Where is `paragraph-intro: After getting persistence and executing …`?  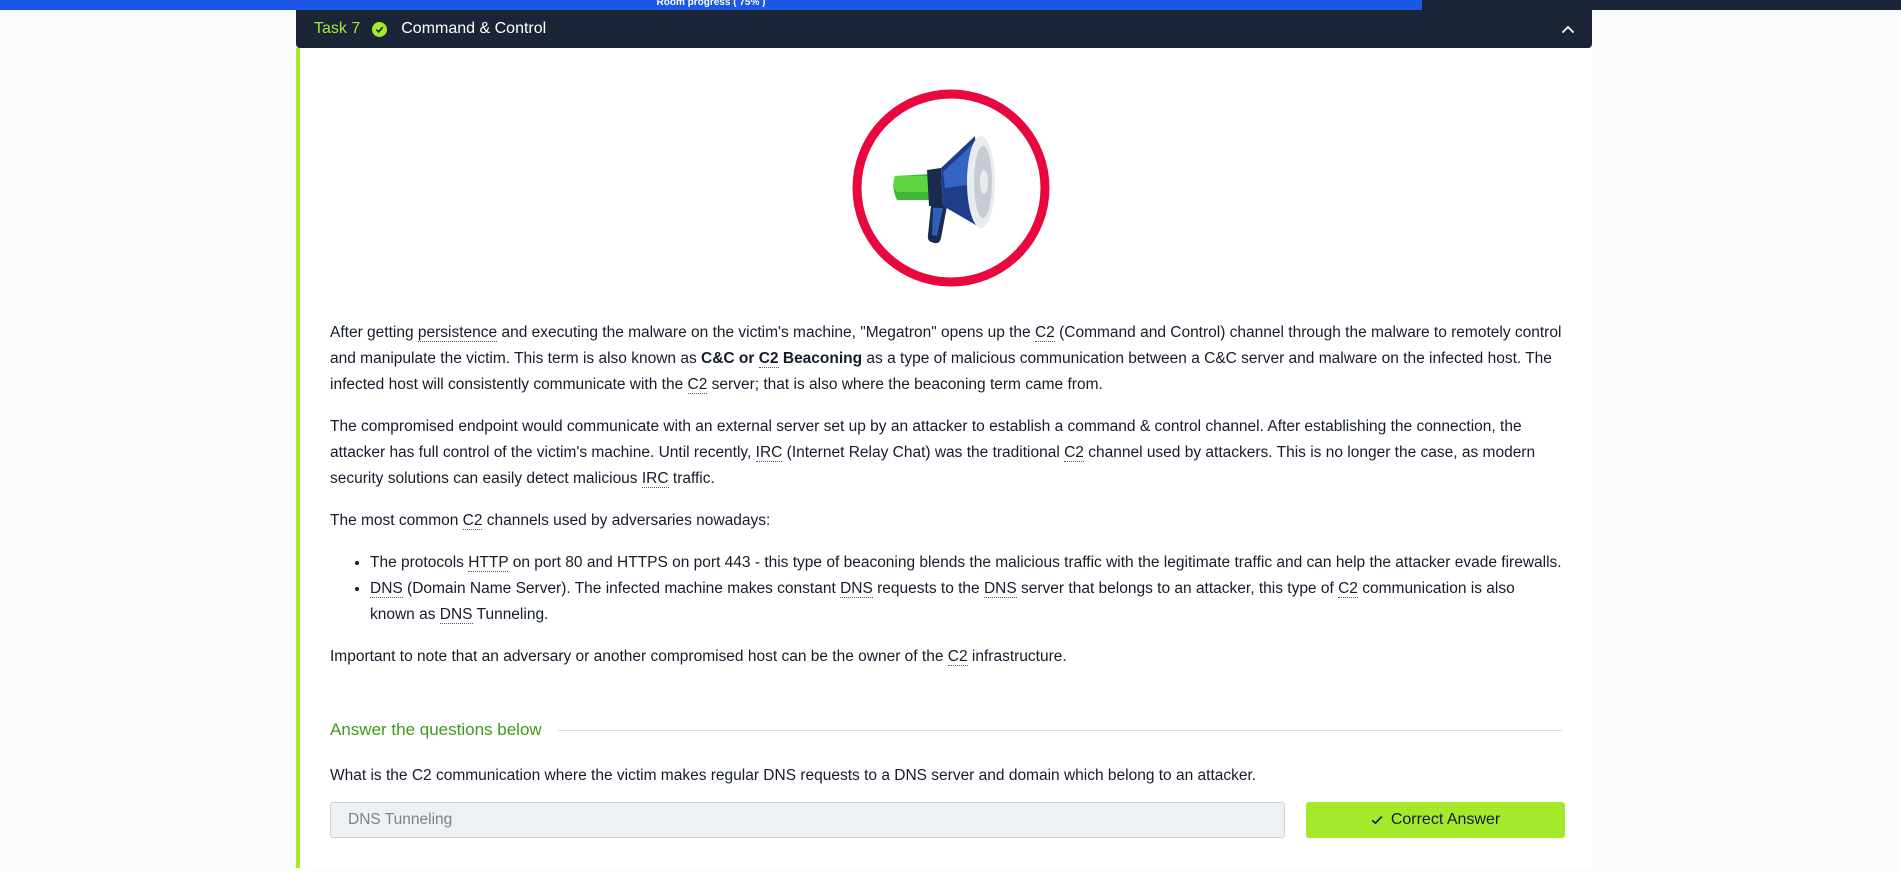
paragraph-intro: After getting persistence and executing … is located at coordinates (946, 359).